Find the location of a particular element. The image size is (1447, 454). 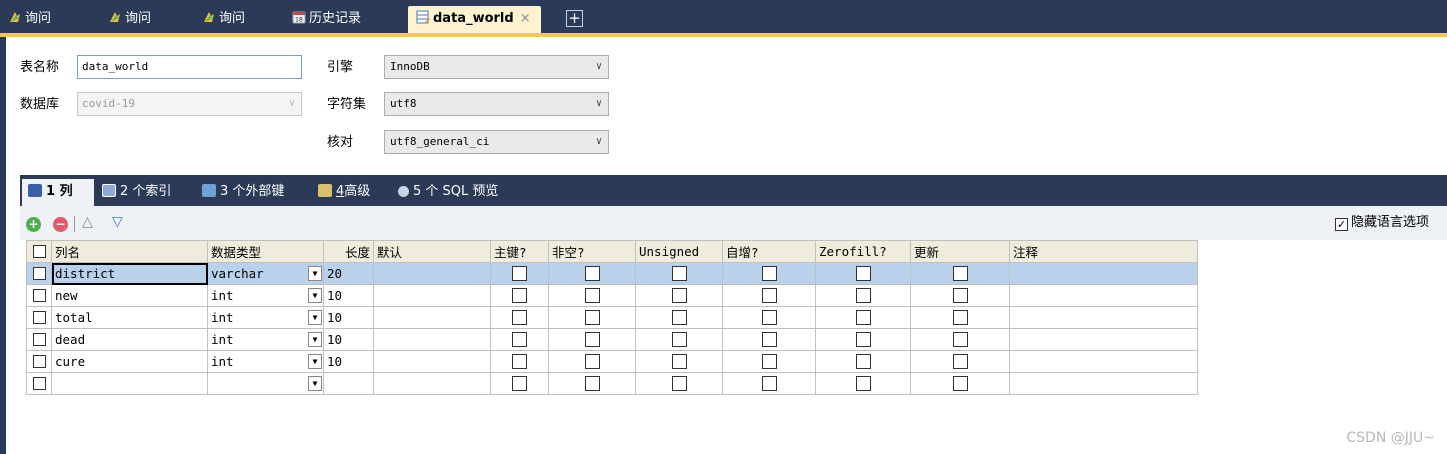

table-row: district varchar ▼ 20 is located at coordinates (612, 273).